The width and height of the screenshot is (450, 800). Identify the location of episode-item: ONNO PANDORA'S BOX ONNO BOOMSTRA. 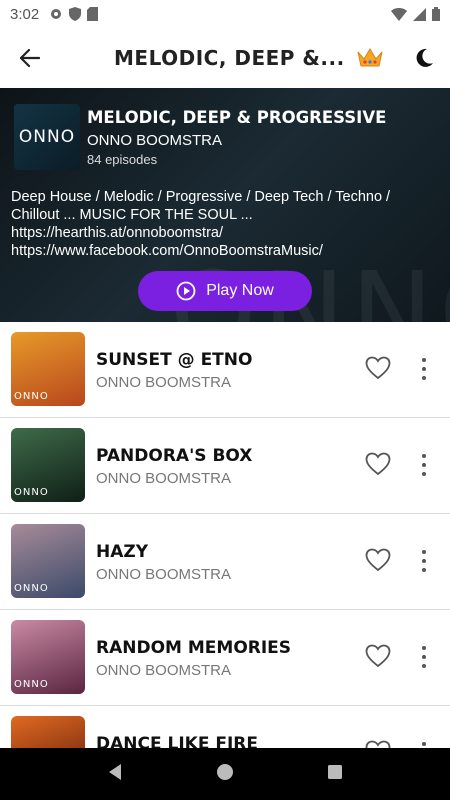
(225, 466).